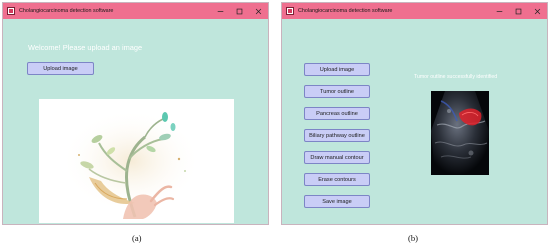 Image resolution: width=550 pixels, height=249 pixels. I want to click on caption-b: (b), so click(413, 238).